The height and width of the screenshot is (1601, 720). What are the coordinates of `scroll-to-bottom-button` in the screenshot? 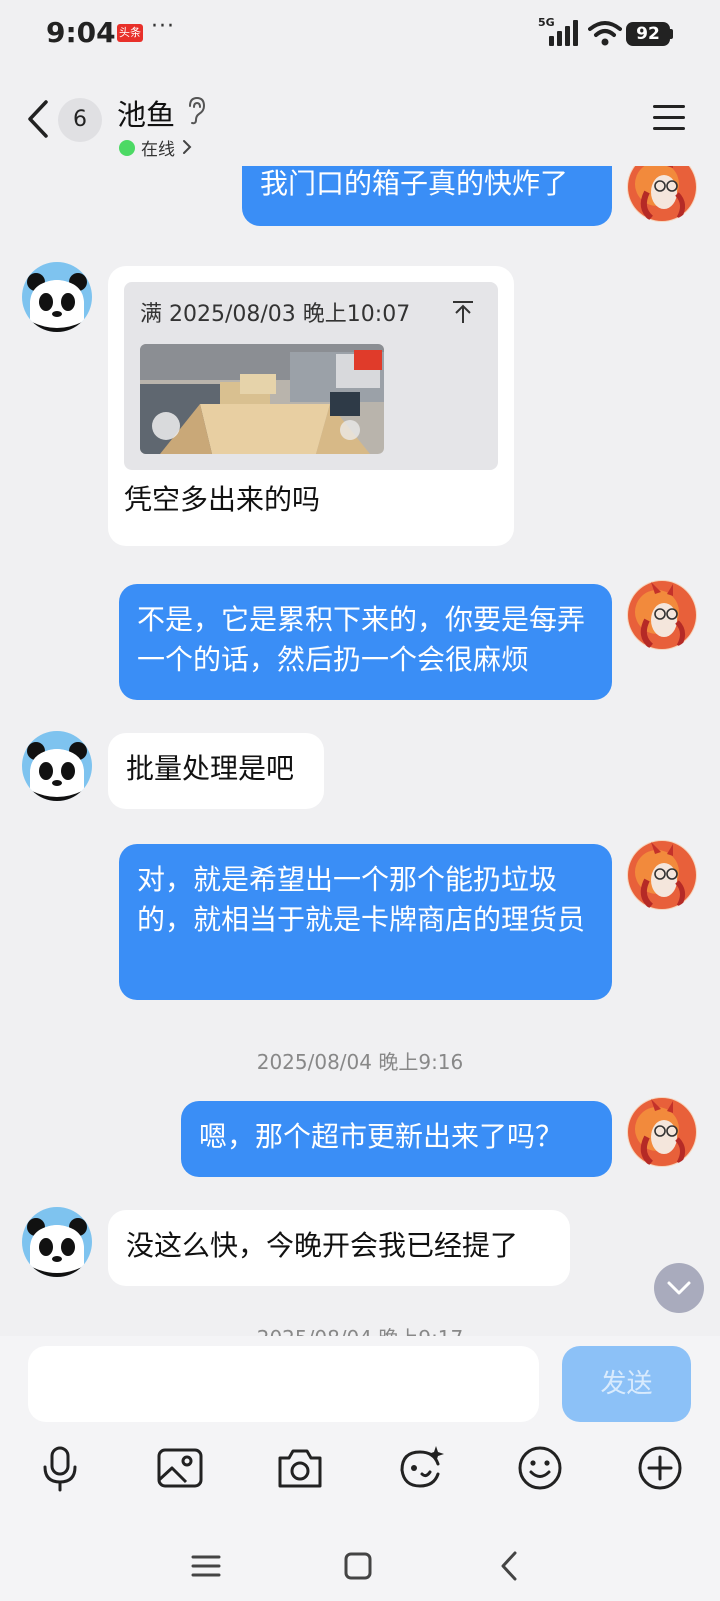 It's located at (679, 1288).